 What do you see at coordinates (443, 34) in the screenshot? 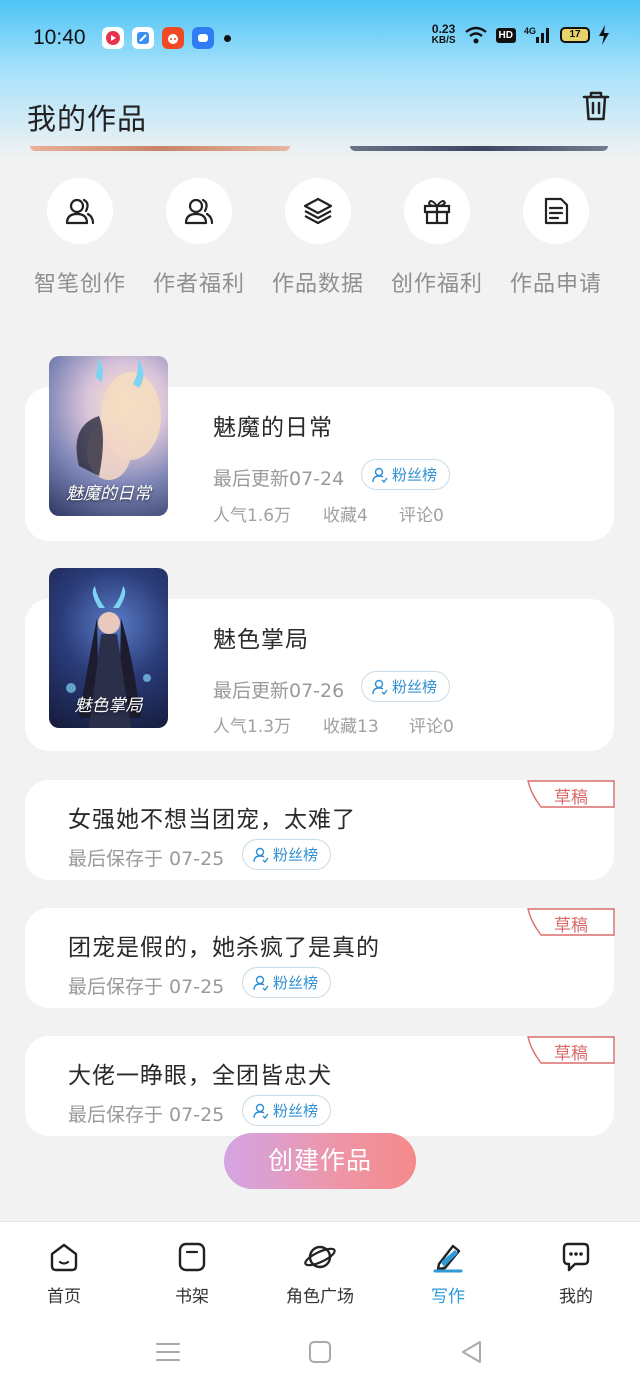
I see `network-speed: 0.23 KB/S` at bounding box center [443, 34].